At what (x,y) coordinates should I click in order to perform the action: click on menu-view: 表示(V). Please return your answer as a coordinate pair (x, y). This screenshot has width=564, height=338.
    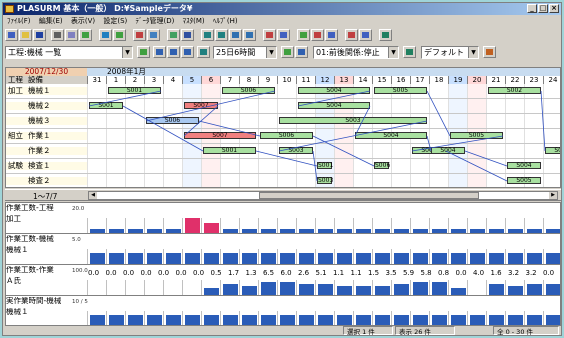
    Looking at the image, I should click on (83, 21).